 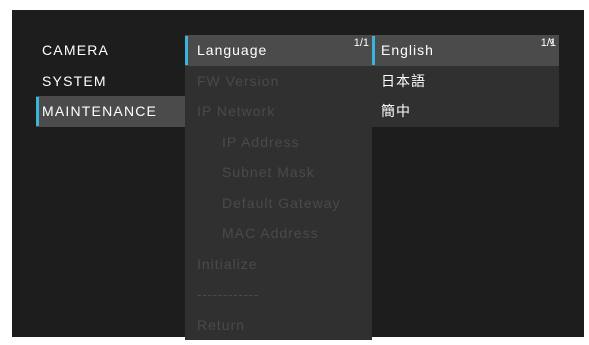 What do you see at coordinates (278, 50) in the screenshot?
I see `submenu-item-language: Language 1/1` at bounding box center [278, 50].